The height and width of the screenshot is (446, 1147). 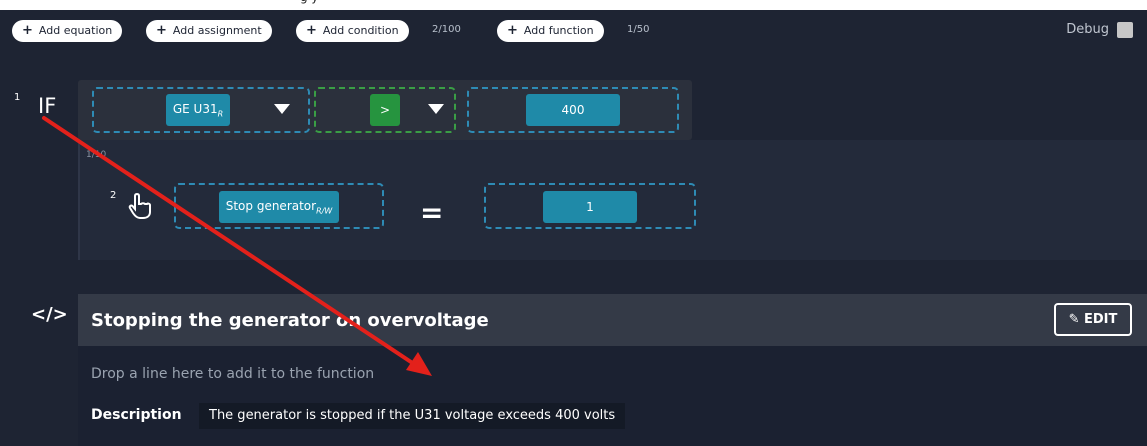 I want to click on add-condition-button: + Add condition, so click(x=352, y=31).